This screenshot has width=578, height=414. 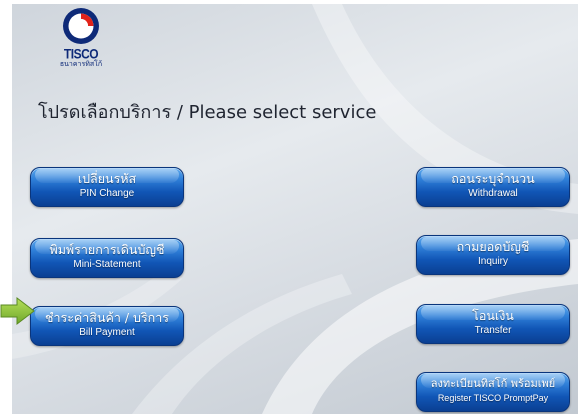 What do you see at coordinates (493, 330) in the screenshot?
I see `button-english-label: Transfer` at bounding box center [493, 330].